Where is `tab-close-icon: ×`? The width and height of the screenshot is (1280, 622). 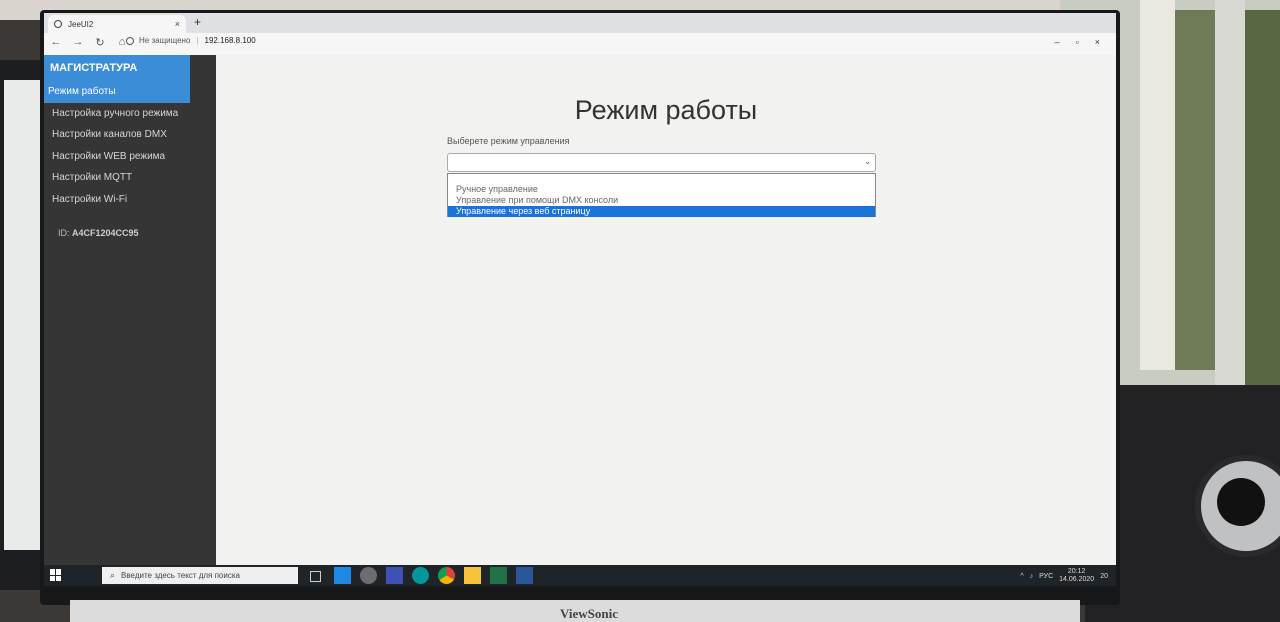 tab-close-icon: × is located at coordinates (177, 24).